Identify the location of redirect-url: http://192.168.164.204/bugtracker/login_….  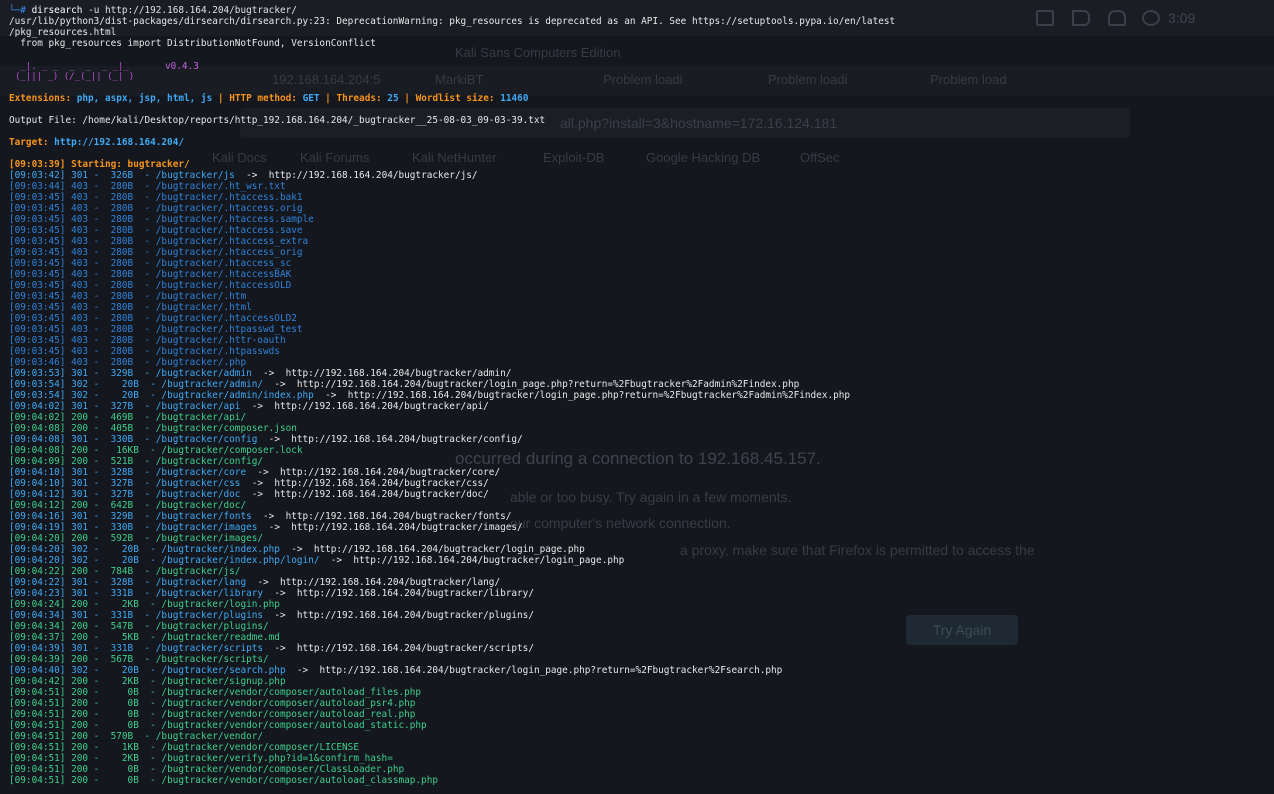
(548, 384).